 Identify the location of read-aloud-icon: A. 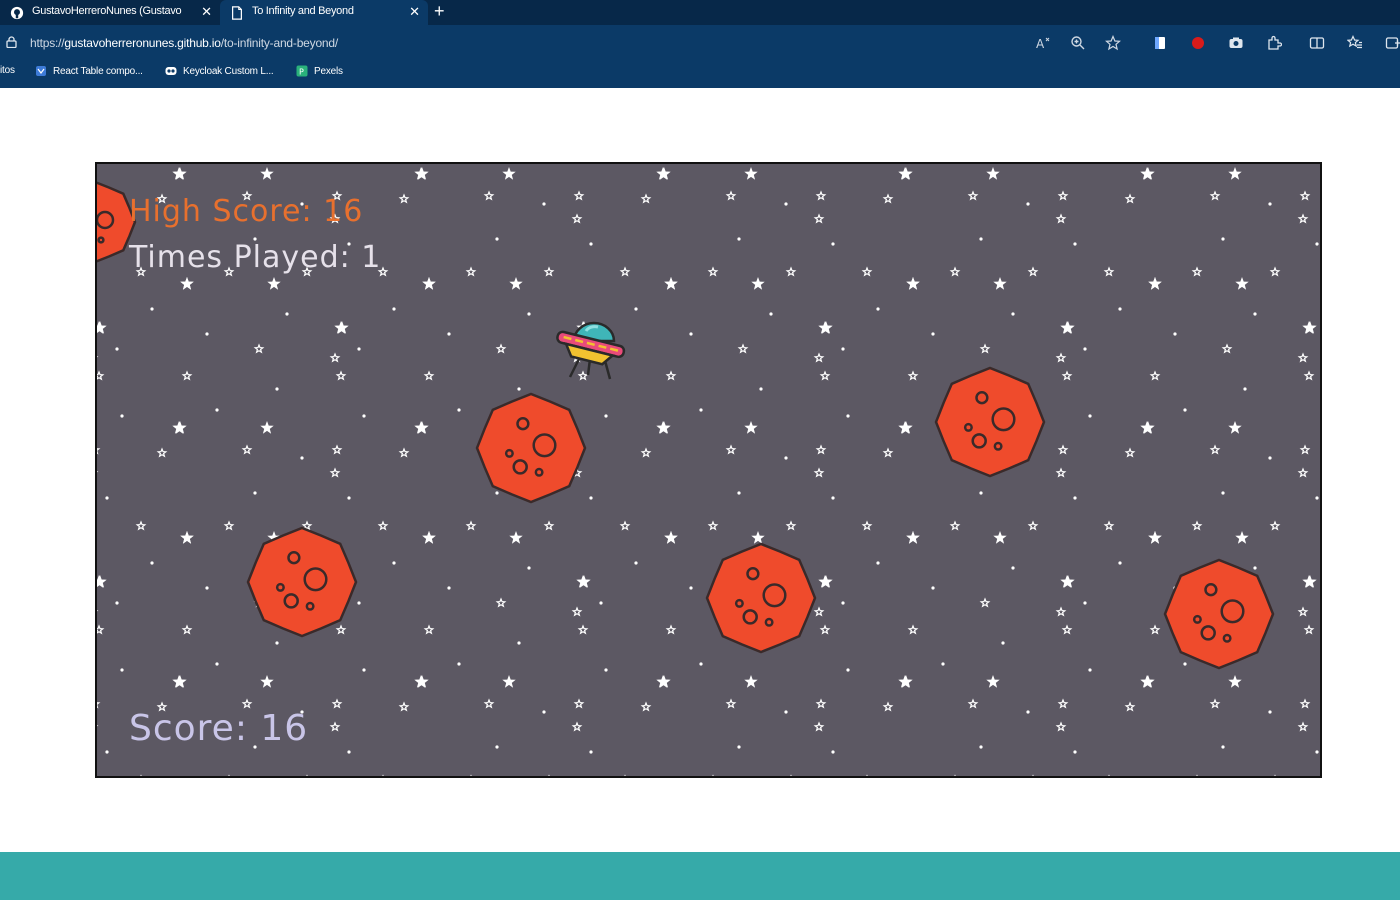
(1043, 43).